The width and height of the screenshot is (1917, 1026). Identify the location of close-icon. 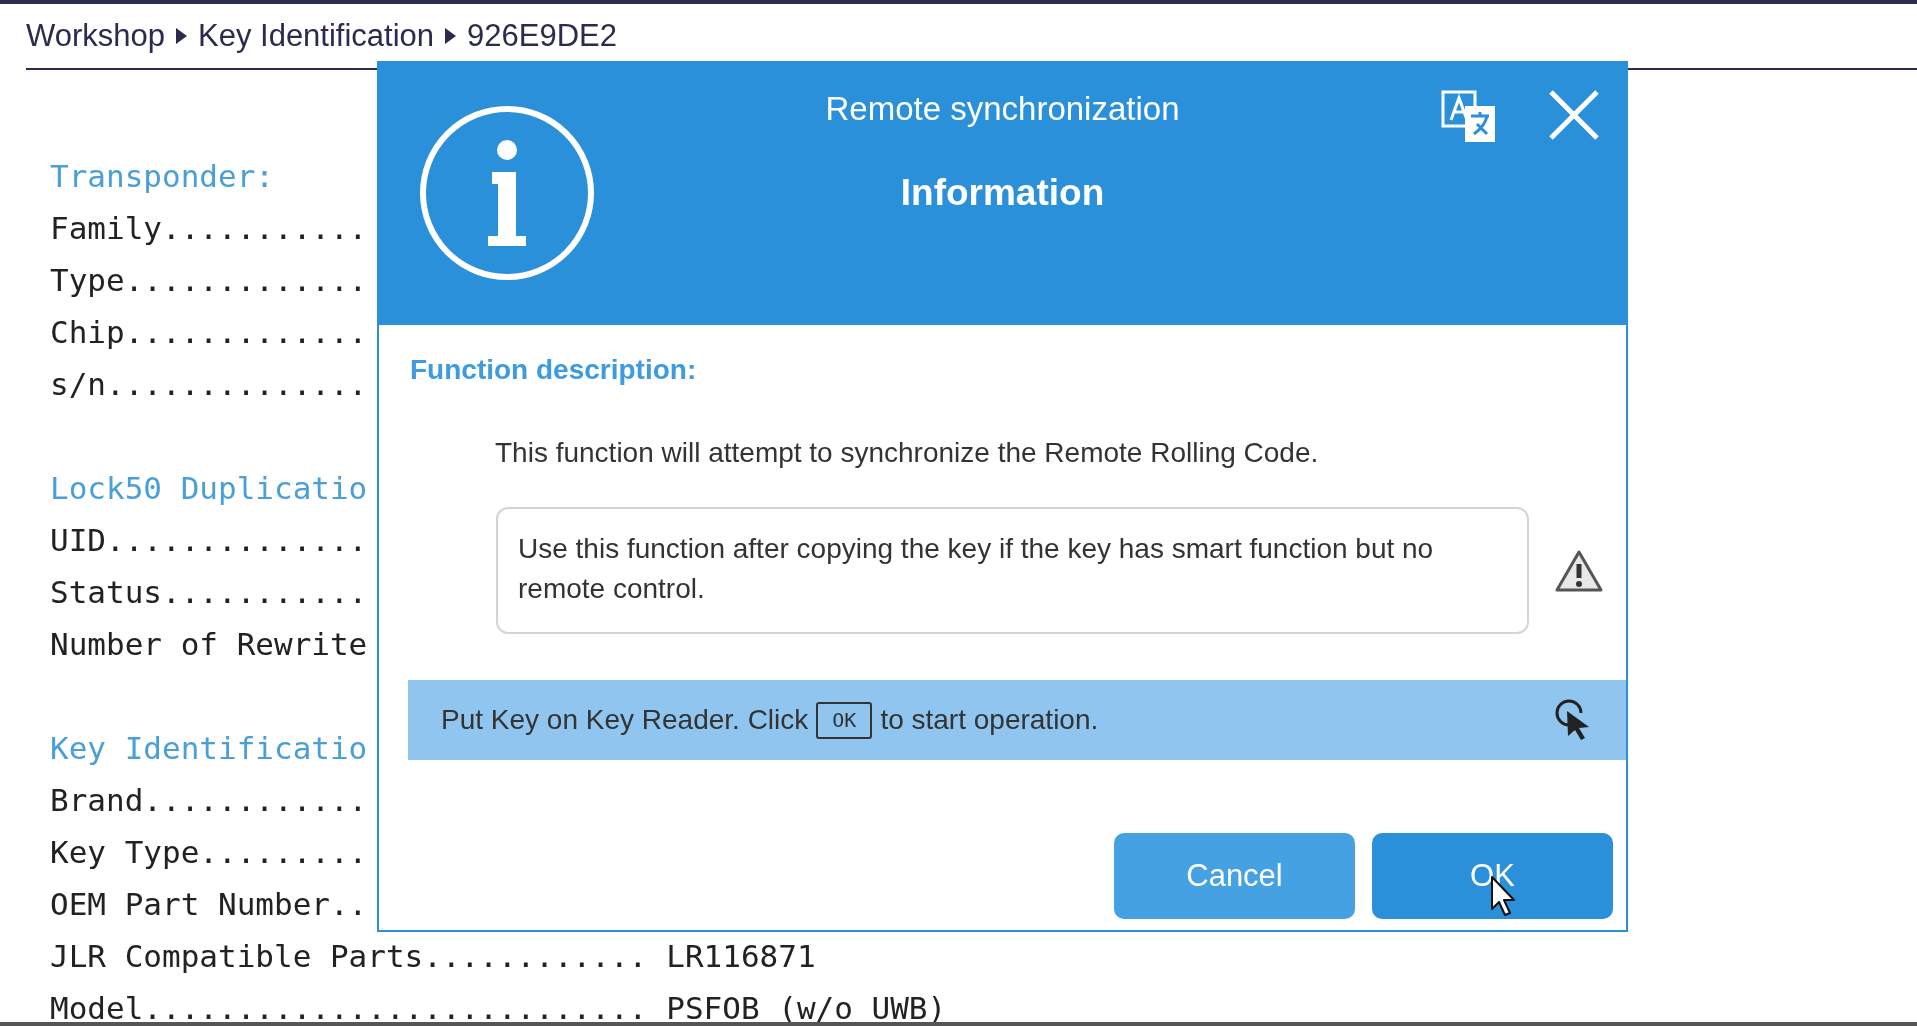
(1574, 115).